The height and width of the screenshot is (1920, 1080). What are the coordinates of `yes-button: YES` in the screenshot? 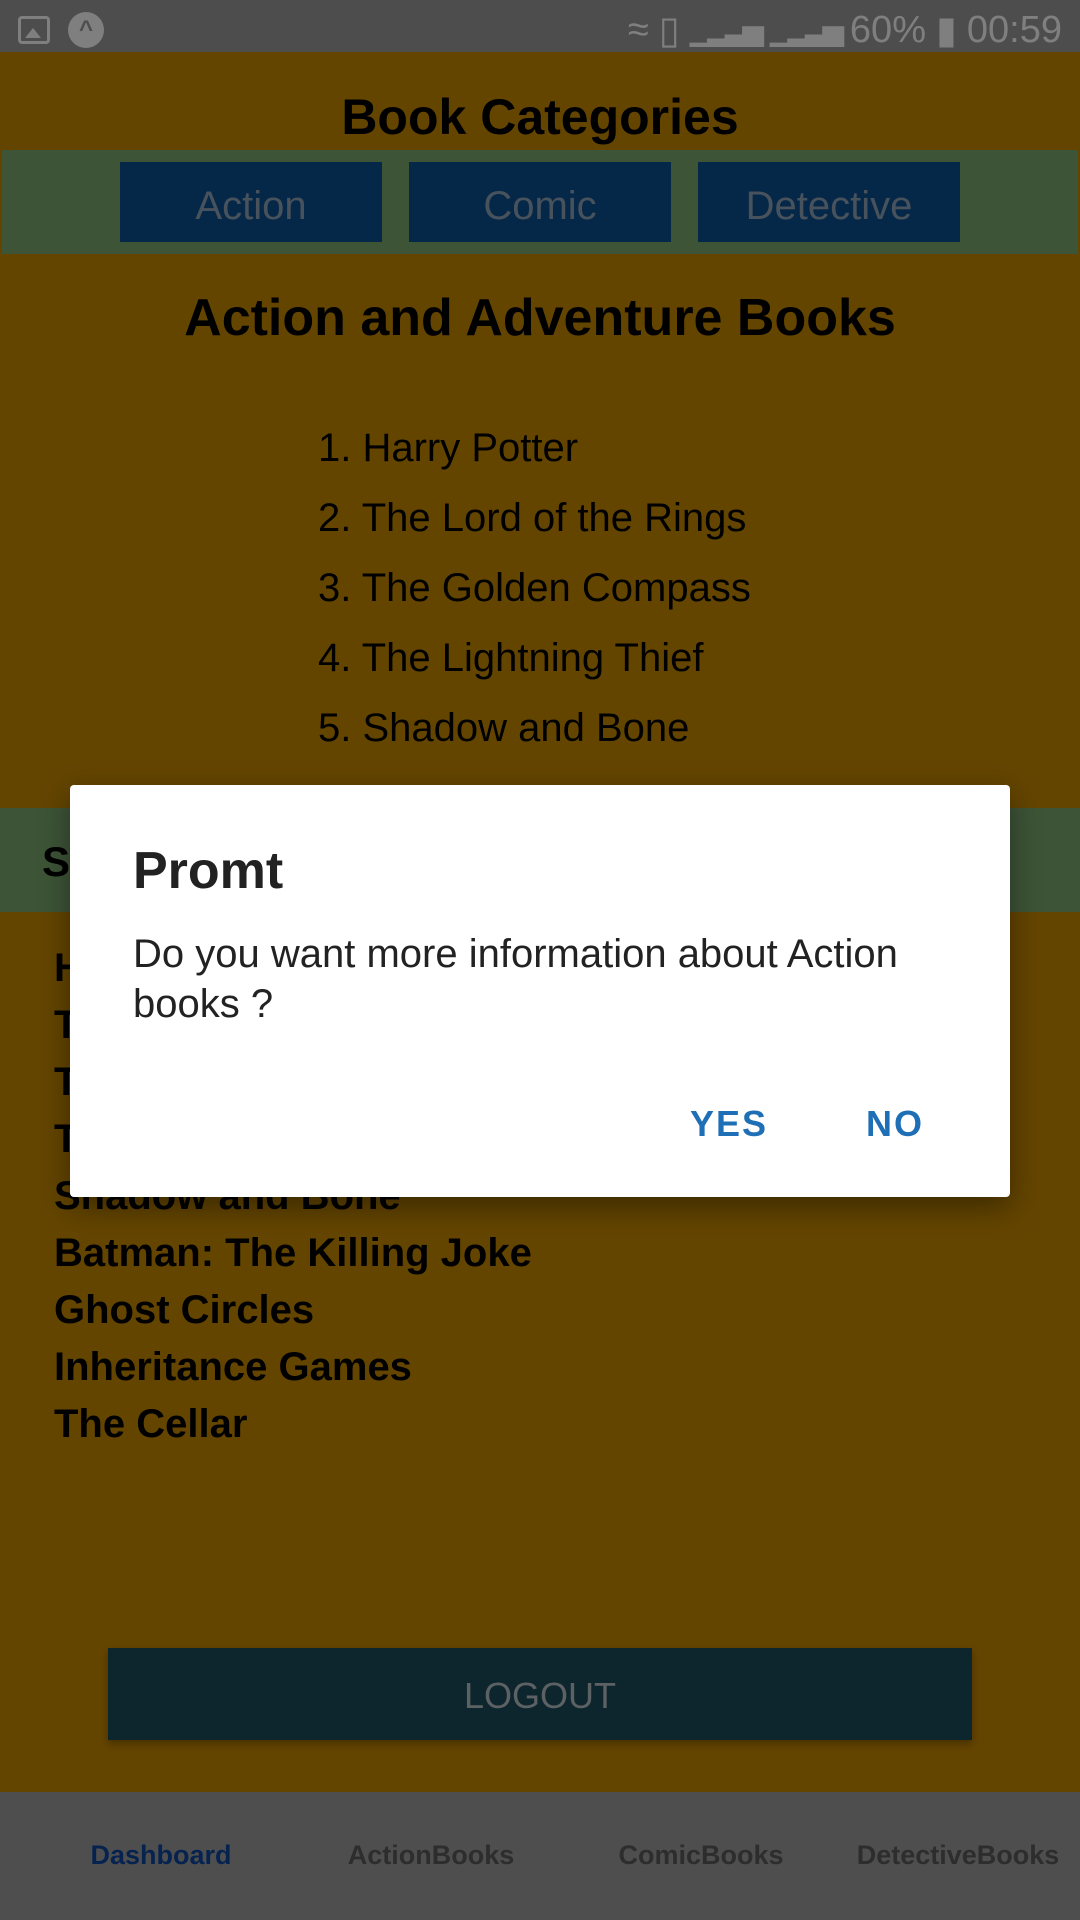 It's located at (729, 1124).